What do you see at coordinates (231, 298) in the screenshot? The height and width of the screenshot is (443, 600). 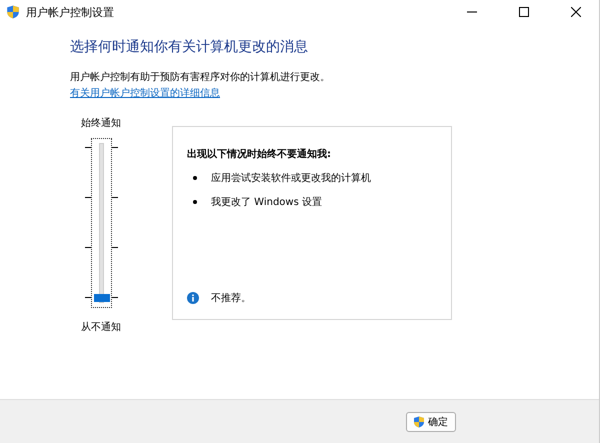 I see `note-text: 不推荐。` at bounding box center [231, 298].